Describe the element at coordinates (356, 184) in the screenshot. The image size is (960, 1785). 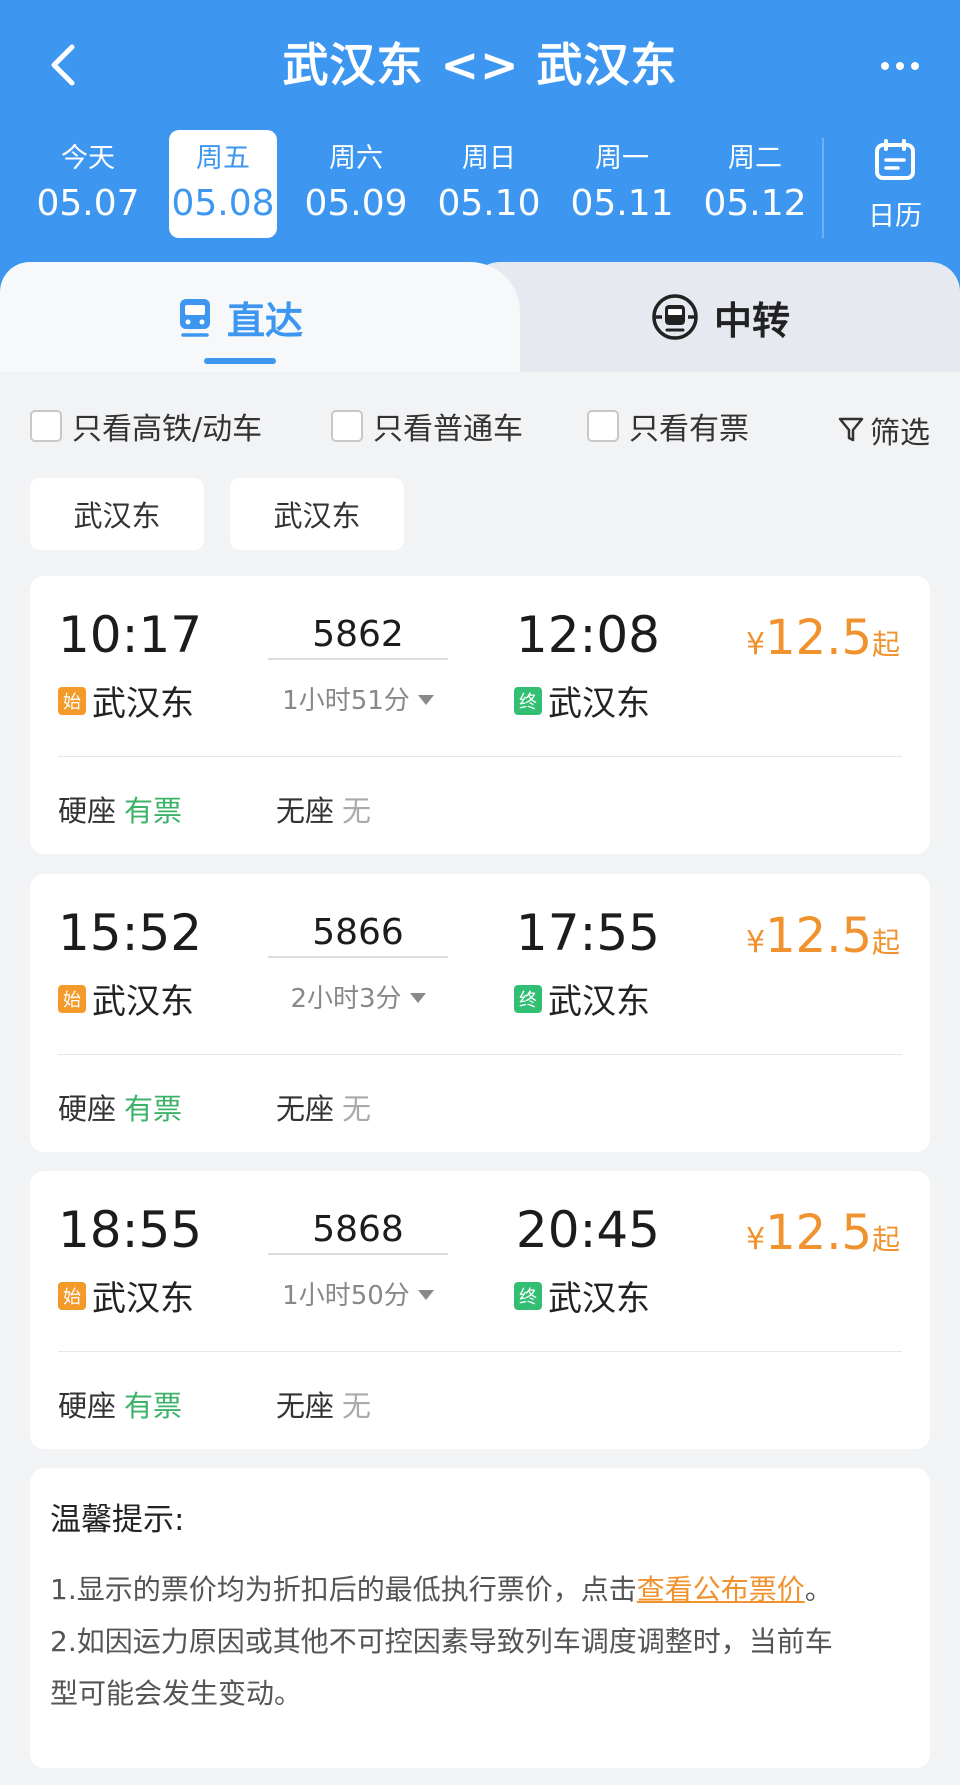
I see `date-item-2: 周六 05.09` at that location.